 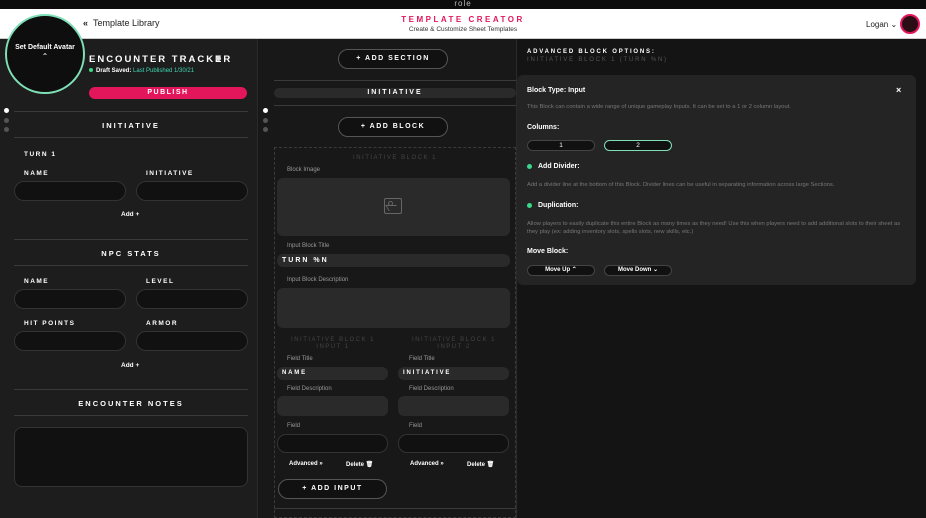 What do you see at coordinates (170, 173) in the screenshot?
I see `initiative-label: INITIATIVE` at bounding box center [170, 173].